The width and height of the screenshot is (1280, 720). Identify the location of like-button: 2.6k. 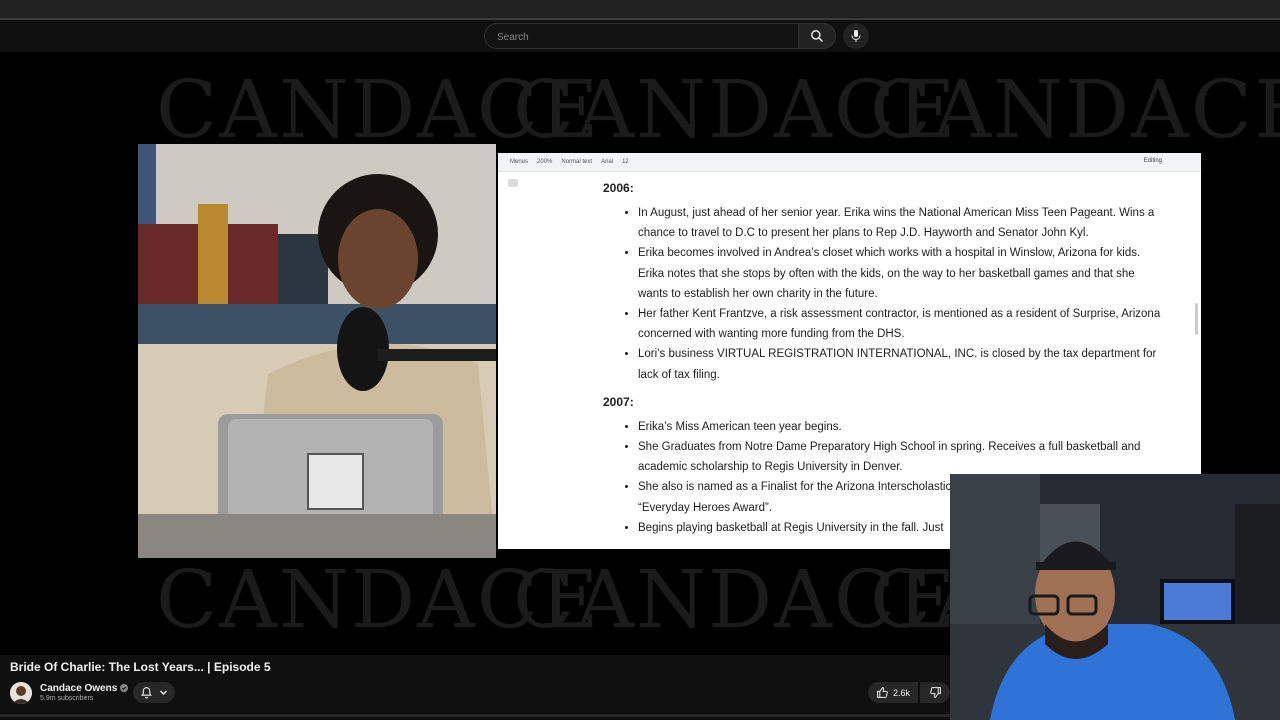
(893, 692).